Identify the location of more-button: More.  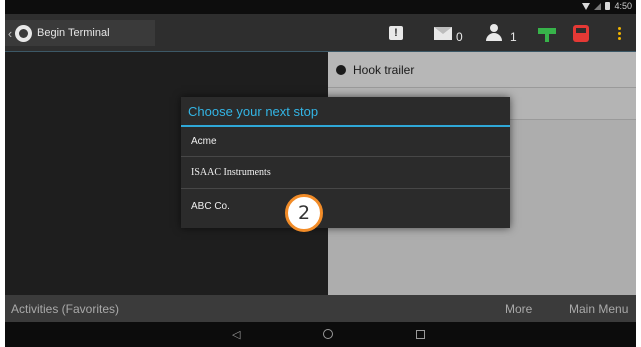
(518, 309).